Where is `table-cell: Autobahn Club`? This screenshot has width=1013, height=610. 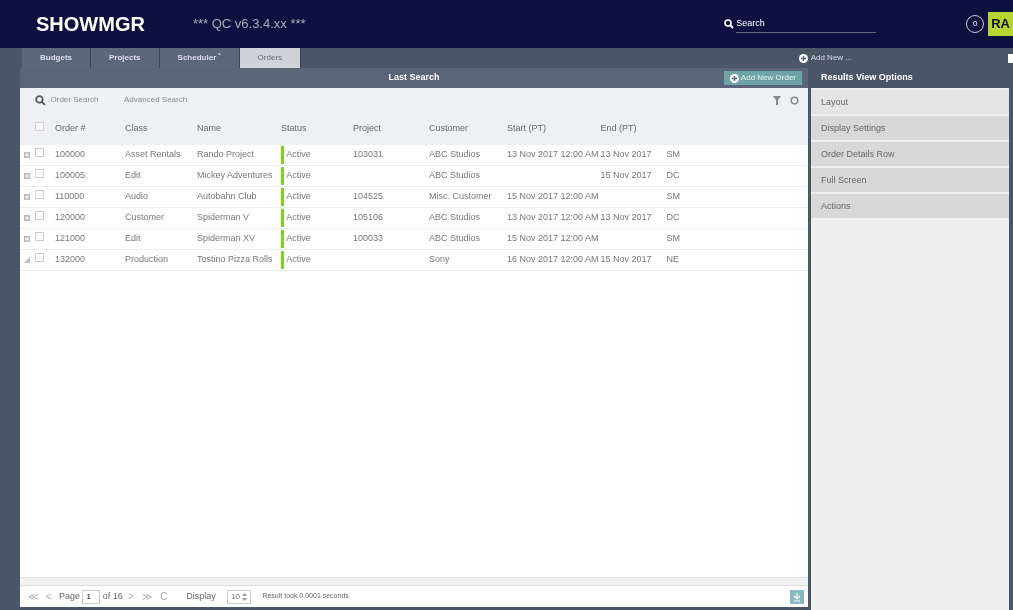
table-cell: Autobahn Club is located at coordinates (227, 196).